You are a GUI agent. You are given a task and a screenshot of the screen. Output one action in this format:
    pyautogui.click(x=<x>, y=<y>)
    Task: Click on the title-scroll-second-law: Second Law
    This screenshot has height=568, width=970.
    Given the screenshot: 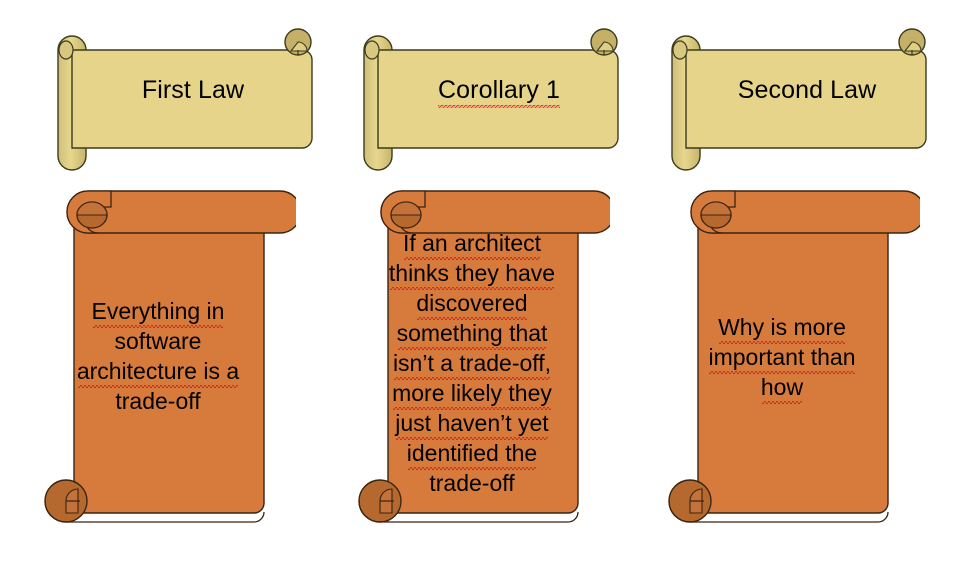 What is the action you would take?
    pyautogui.click(x=799, y=103)
    